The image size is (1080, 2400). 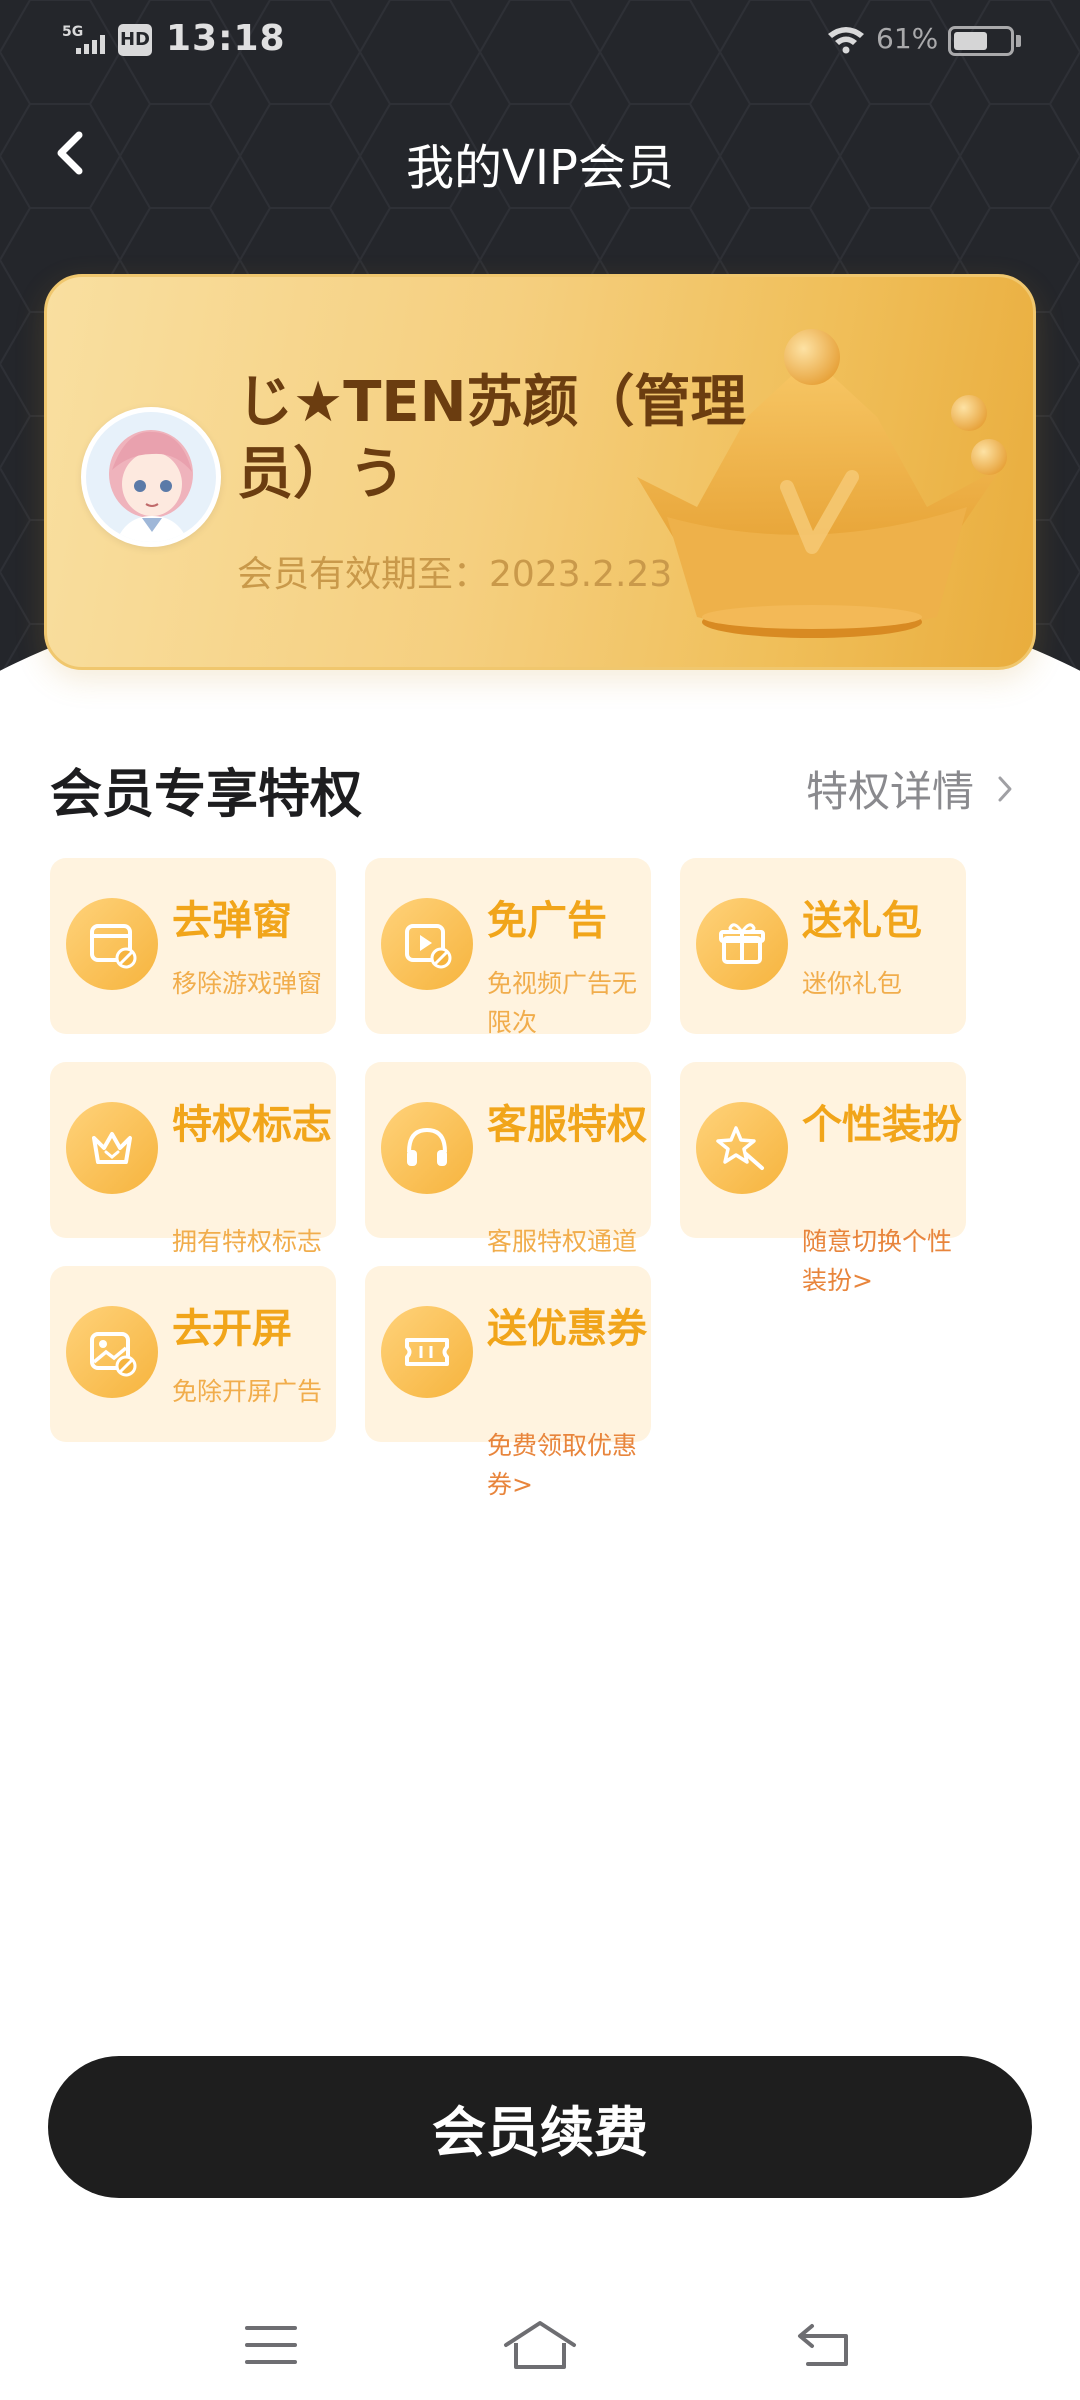 What do you see at coordinates (247, 1241) in the screenshot?
I see `perk-desc: 拥有特权标志` at bounding box center [247, 1241].